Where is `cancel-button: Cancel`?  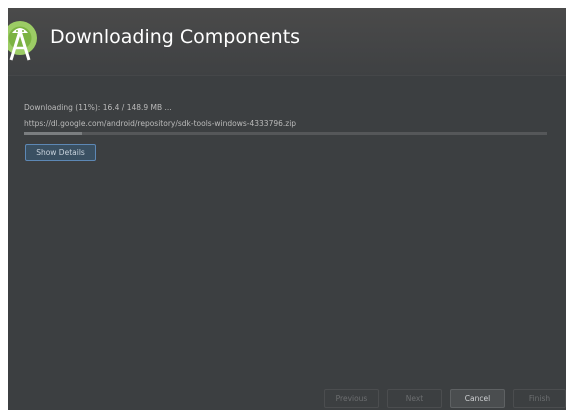
cancel-button: Cancel is located at coordinates (477, 398).